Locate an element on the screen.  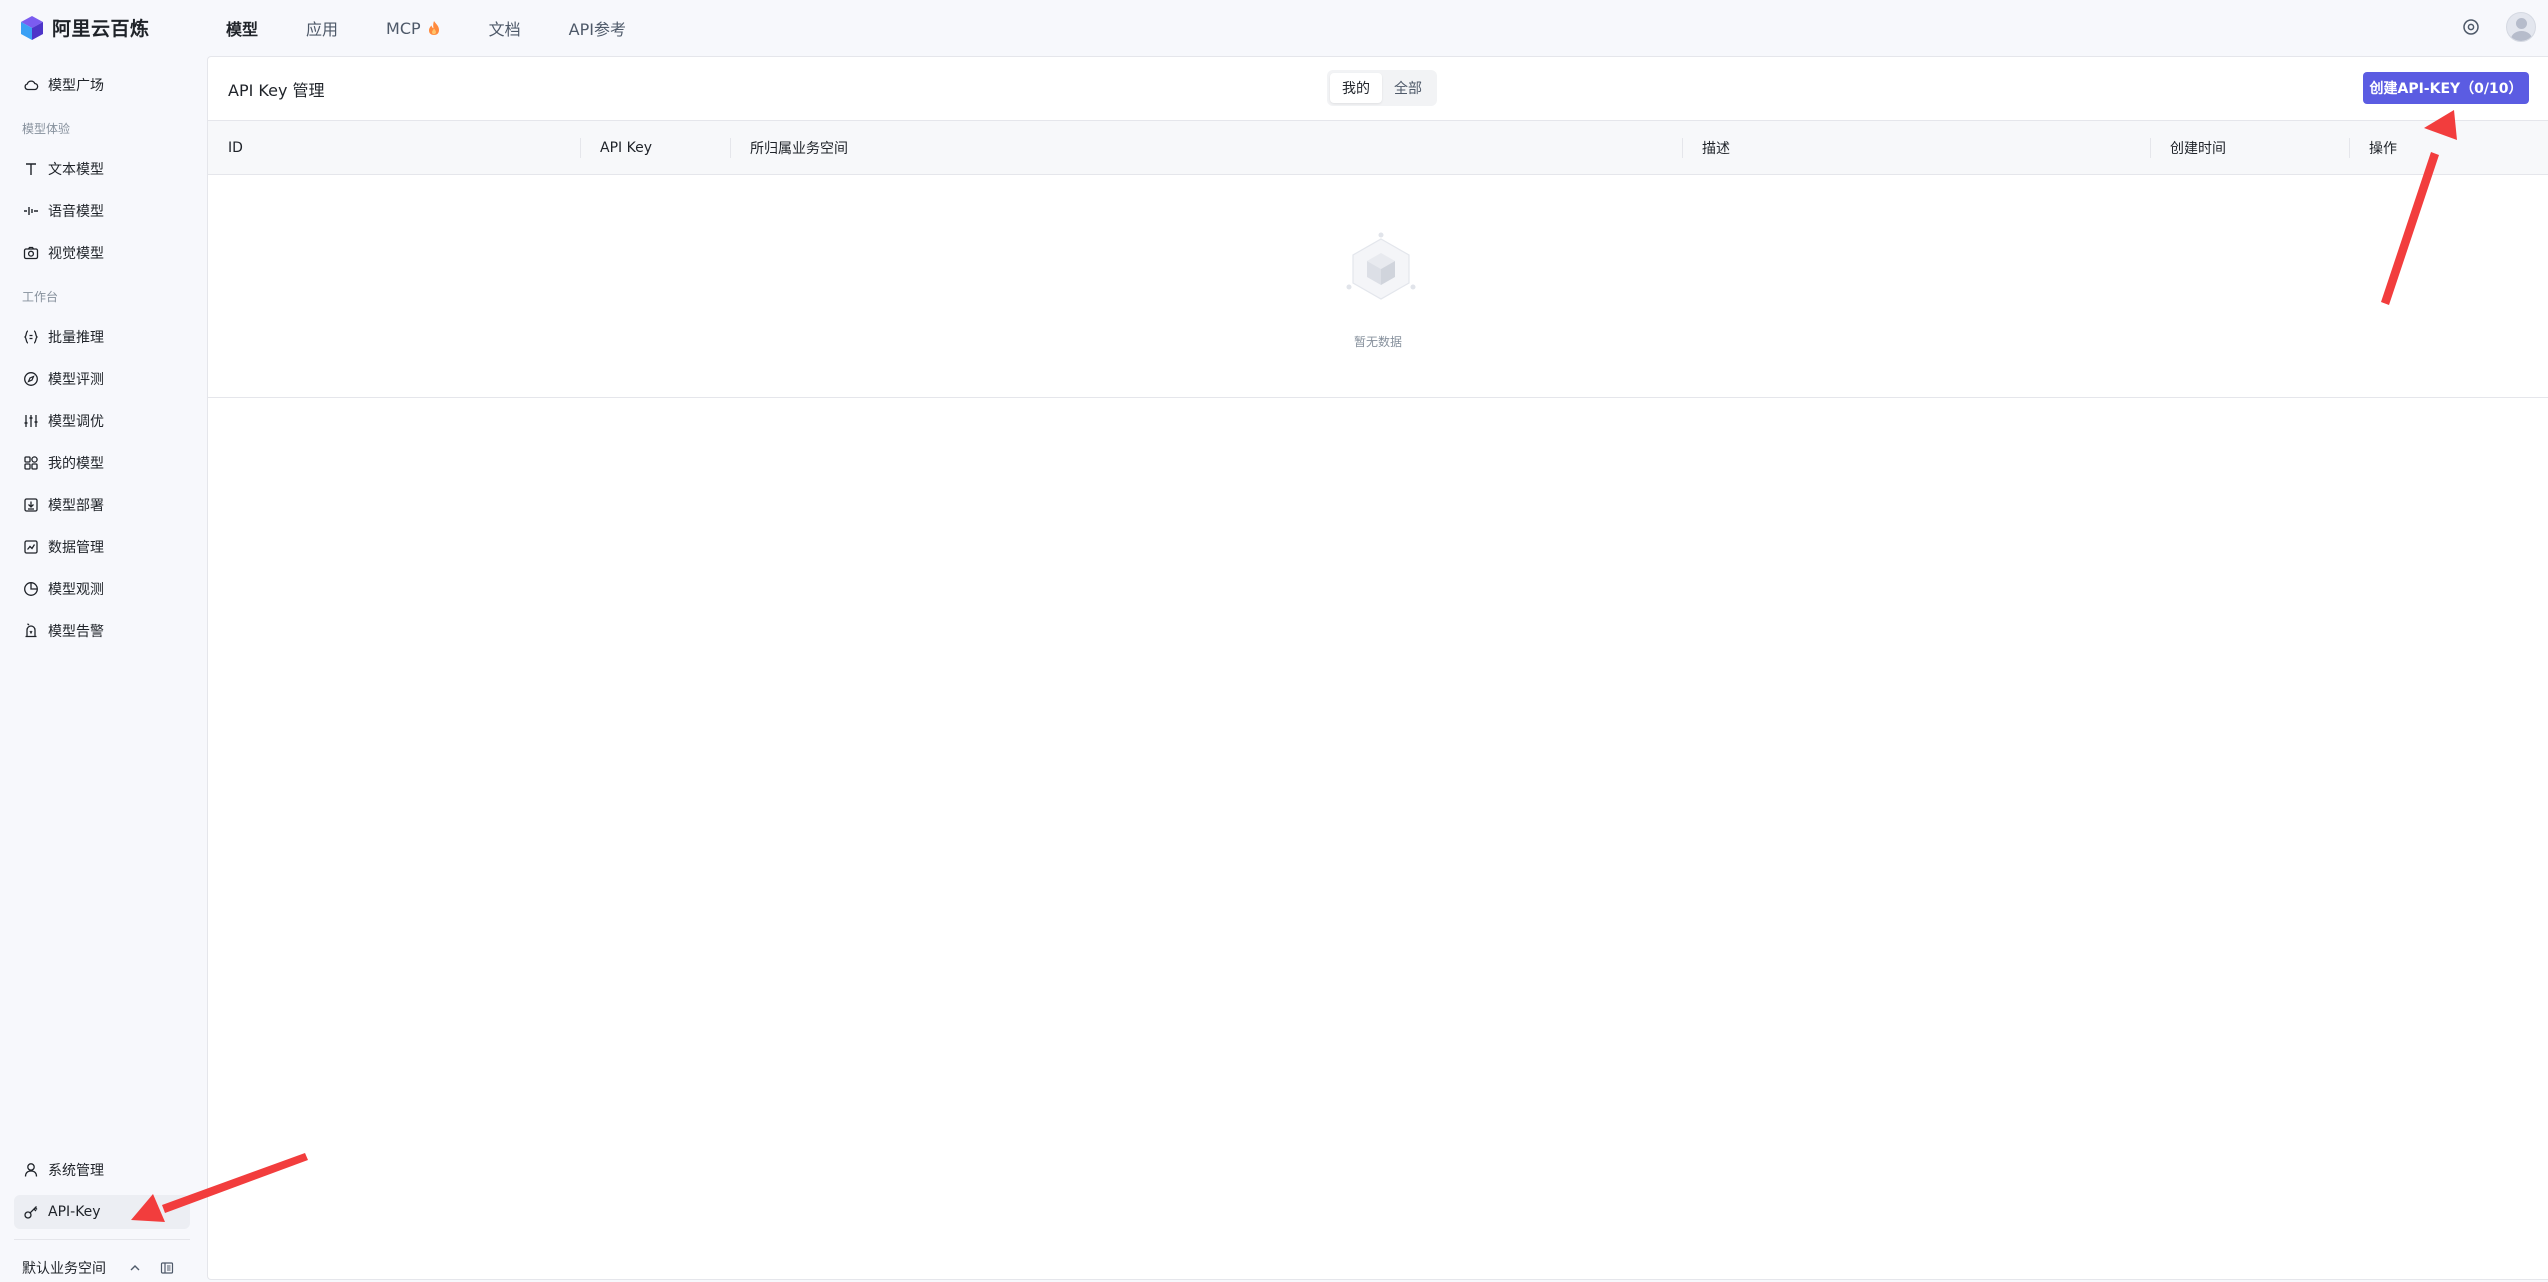
collapse-sidebar-icon is located at coordinates (167, 1268).